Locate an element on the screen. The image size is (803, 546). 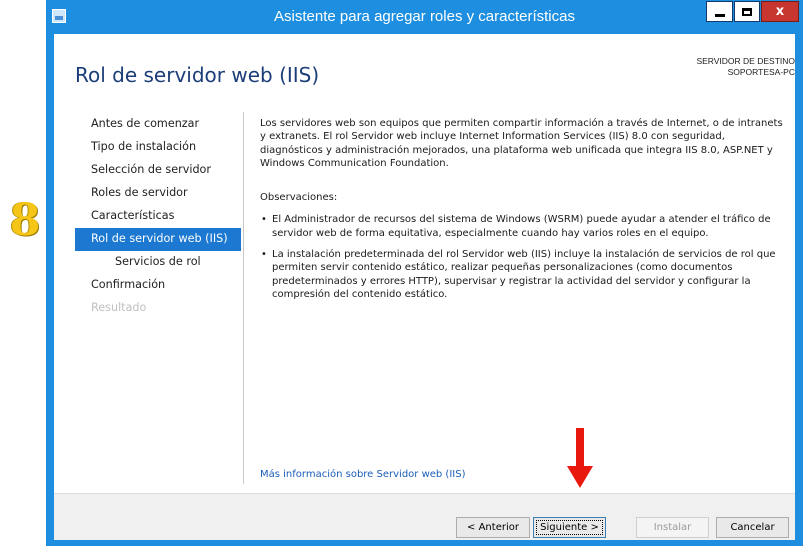
maximize-icon is located at coordinates (747, 11).